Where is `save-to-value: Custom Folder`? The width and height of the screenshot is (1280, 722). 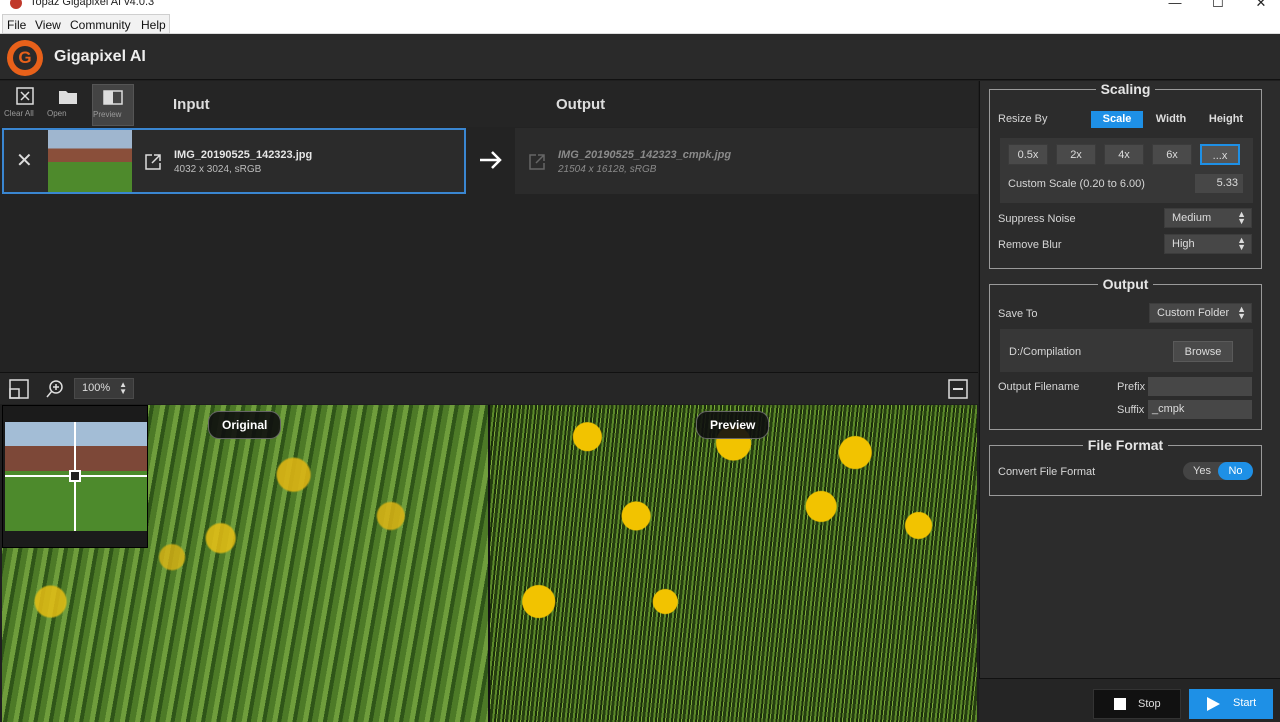
save-to-value: Custom Folder is located at coordinates (1193, 313).